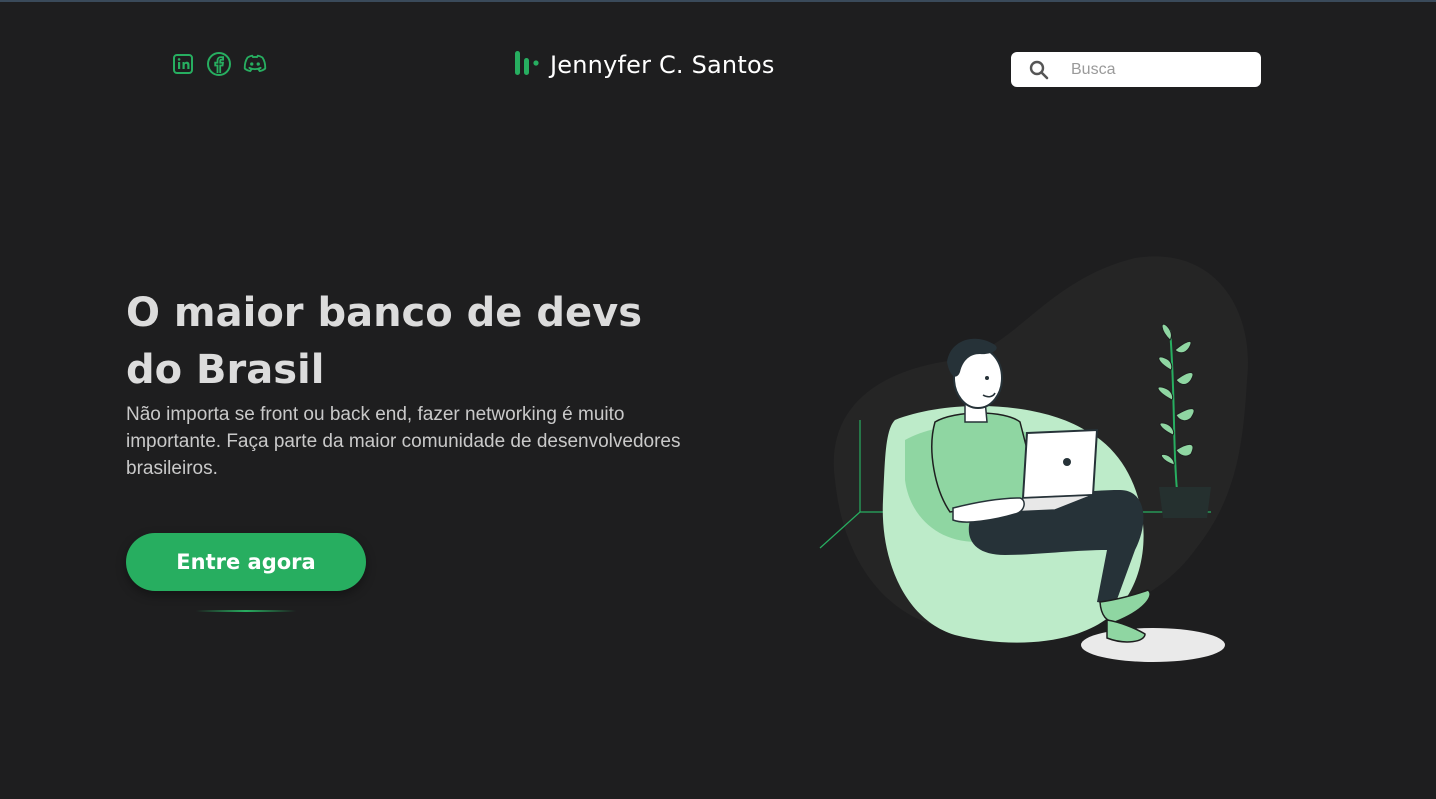  I want to click on discord-icon, so click(255, 64).